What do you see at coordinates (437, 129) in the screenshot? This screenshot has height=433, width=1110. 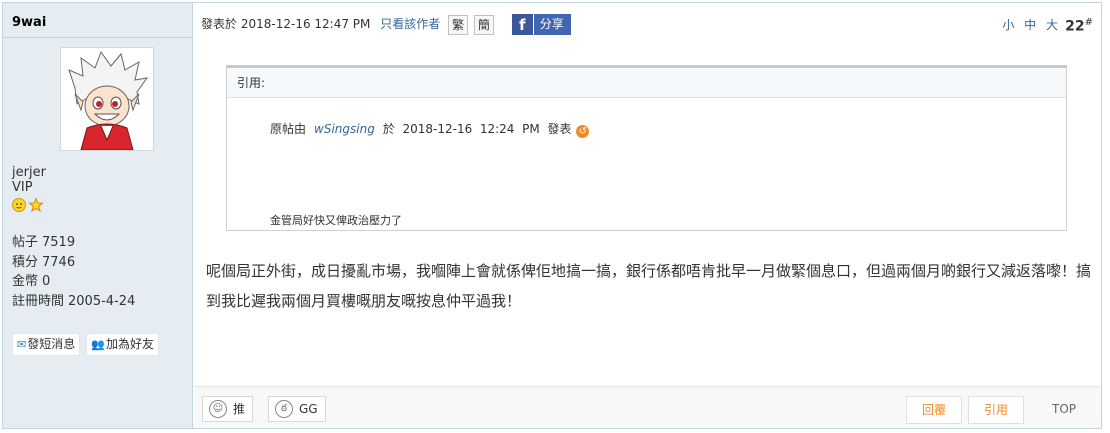 I see `quote-date: 2018-12-16` at bounding box center [437, 129].